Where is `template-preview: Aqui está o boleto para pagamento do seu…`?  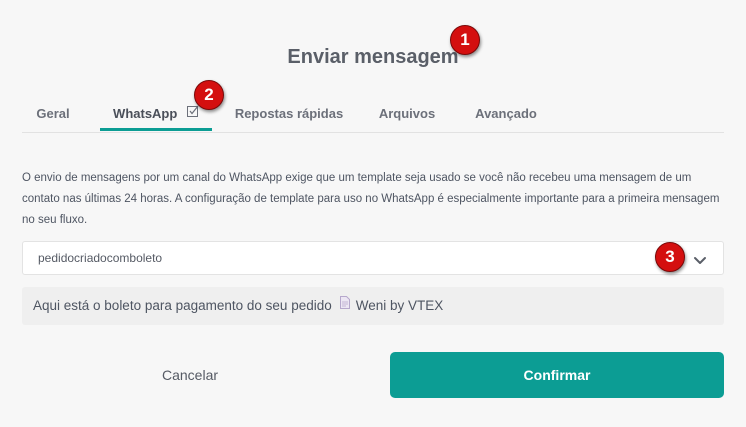
template-preview: Aqui está o boleto para pagamento do seu… is located at coordinates (373, 306).